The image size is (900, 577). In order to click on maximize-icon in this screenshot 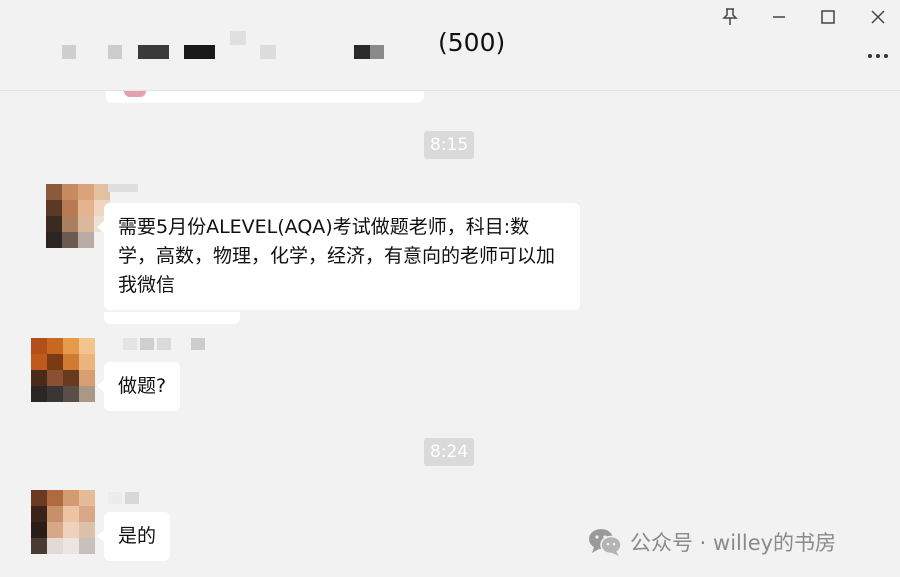, I will do `click(828, 17)`.